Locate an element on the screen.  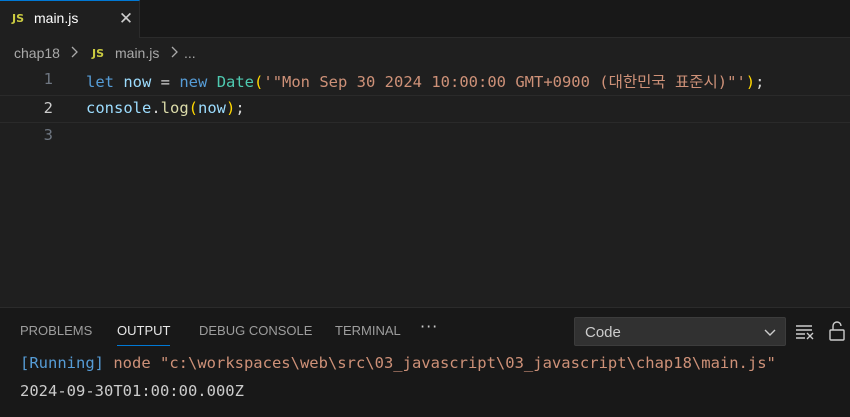
keyword-let: let is located at coordinates (100, 82).